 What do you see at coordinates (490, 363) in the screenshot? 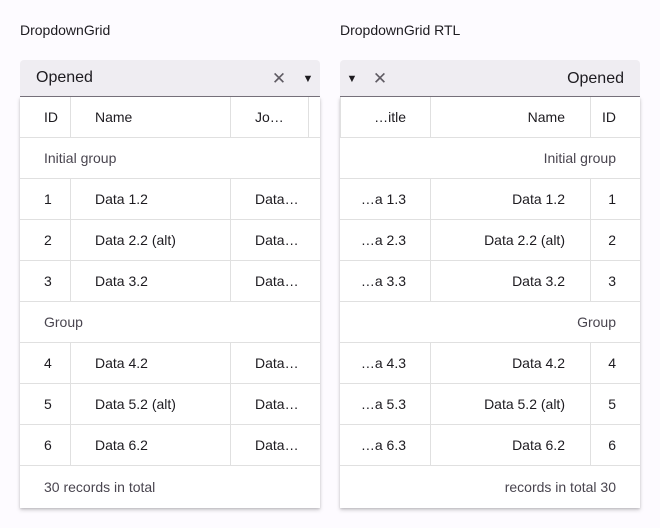
I see `rtl-table-row: …a 4.3 Data 4.2 4` at bounding box center [490, 363].